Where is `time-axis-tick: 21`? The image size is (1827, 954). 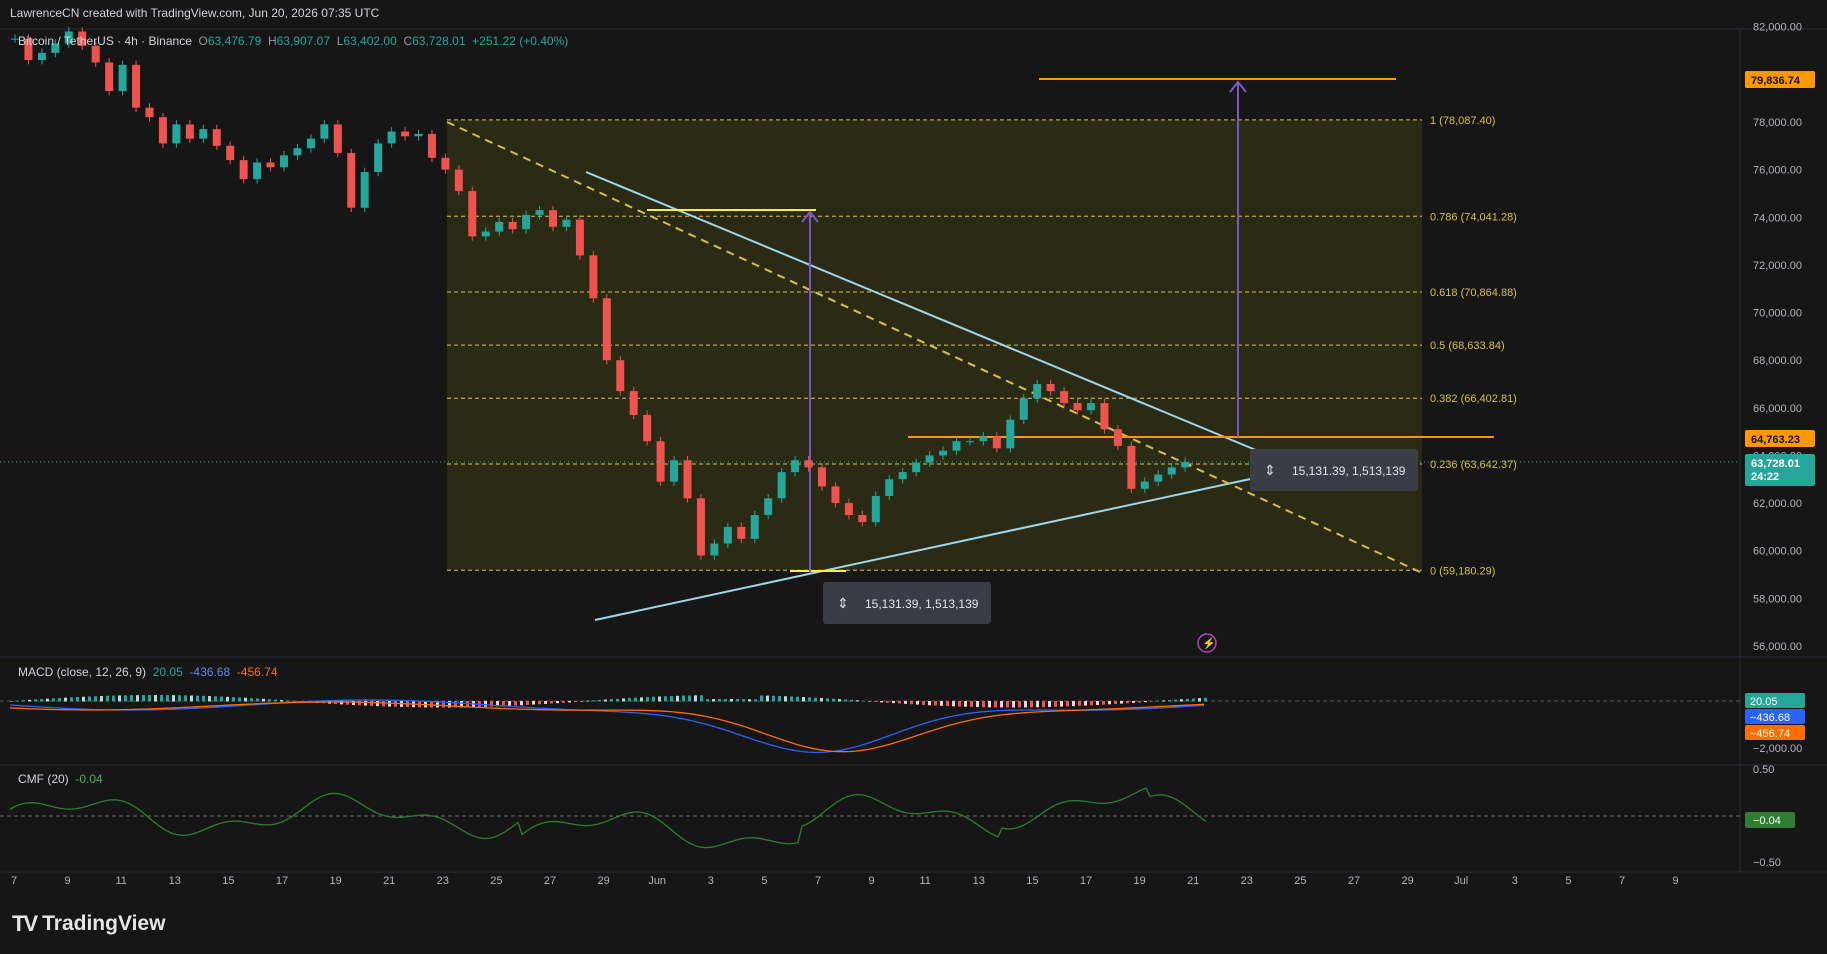 time-axis-tick: 21 is located at coordinates (1193, 881).